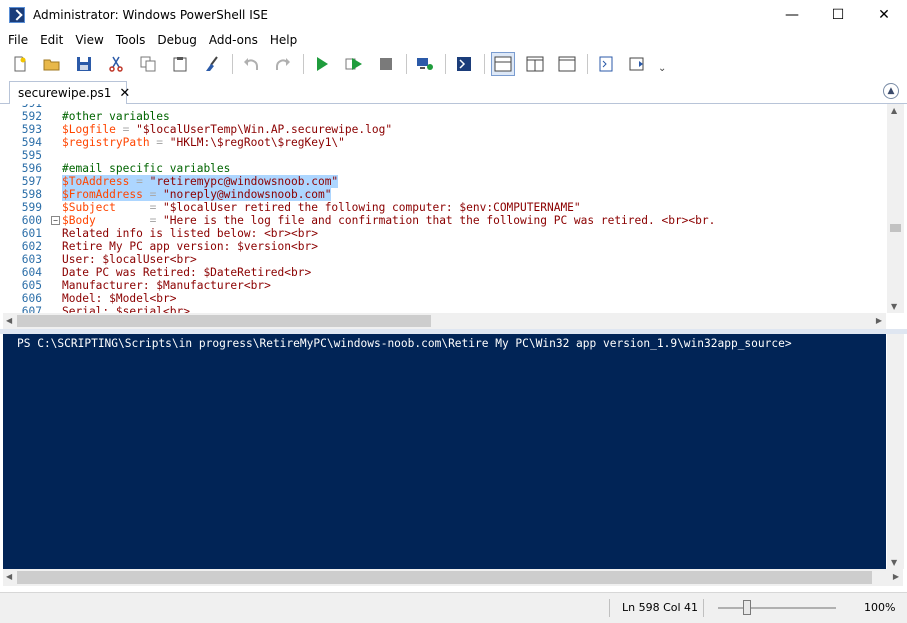 This screenshot has height=623, width=907. I want to click on start-powershell-button, so click(464, 64).